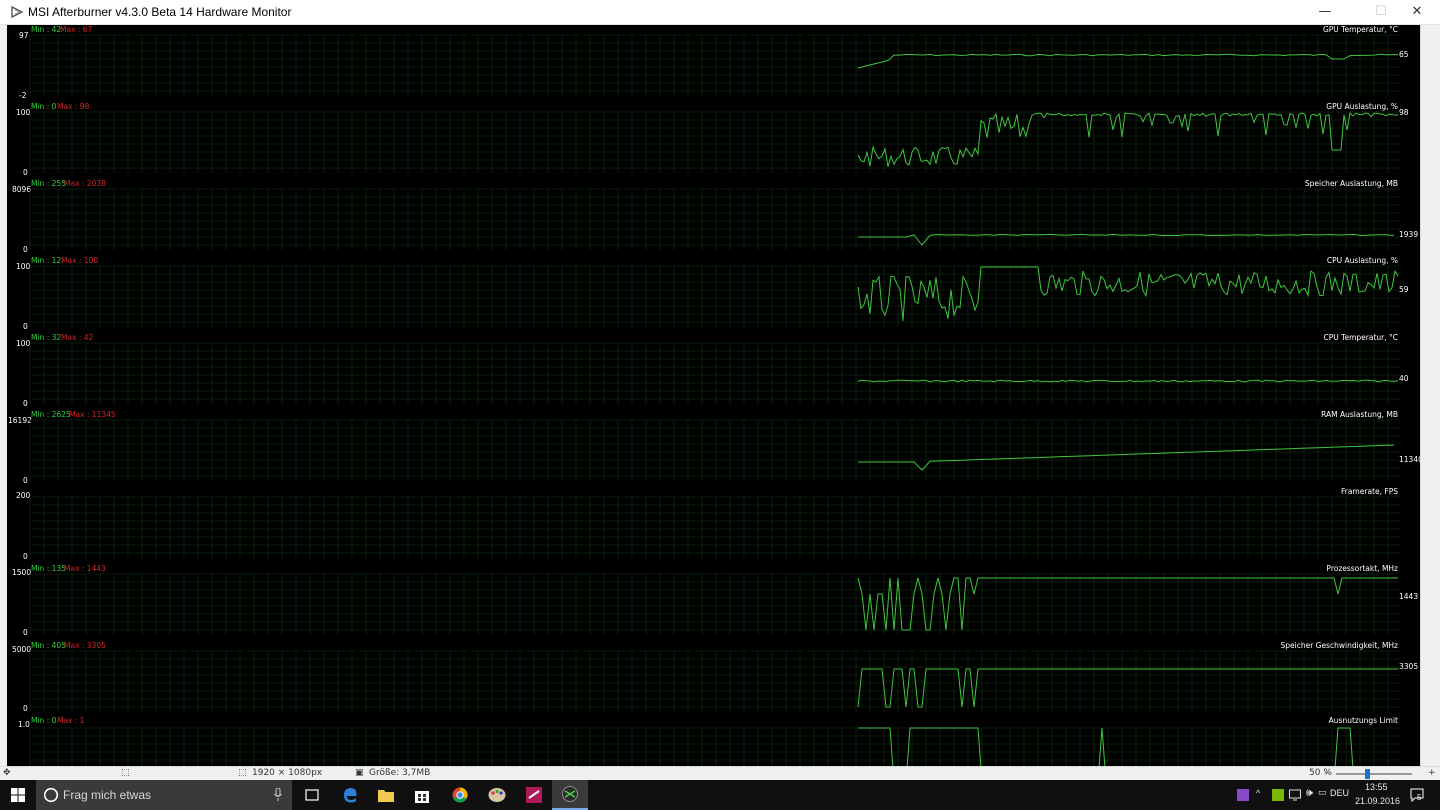 This screenshot has width=1440, height=810. I want to click on zoom-slider, so click(1374, 774).